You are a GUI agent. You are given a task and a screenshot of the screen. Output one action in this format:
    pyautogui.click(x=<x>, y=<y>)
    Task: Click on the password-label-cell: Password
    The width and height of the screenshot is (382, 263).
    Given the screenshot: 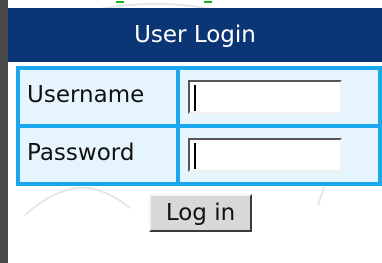 What is the action you would take?
    pyautogui.click(x=98, y=155)
    